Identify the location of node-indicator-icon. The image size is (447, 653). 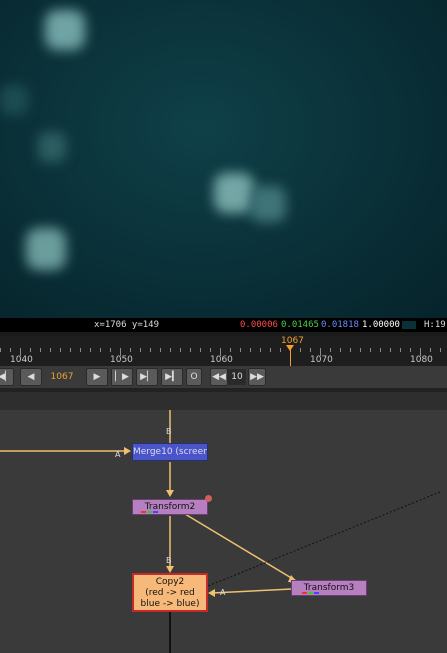
(208, 498).